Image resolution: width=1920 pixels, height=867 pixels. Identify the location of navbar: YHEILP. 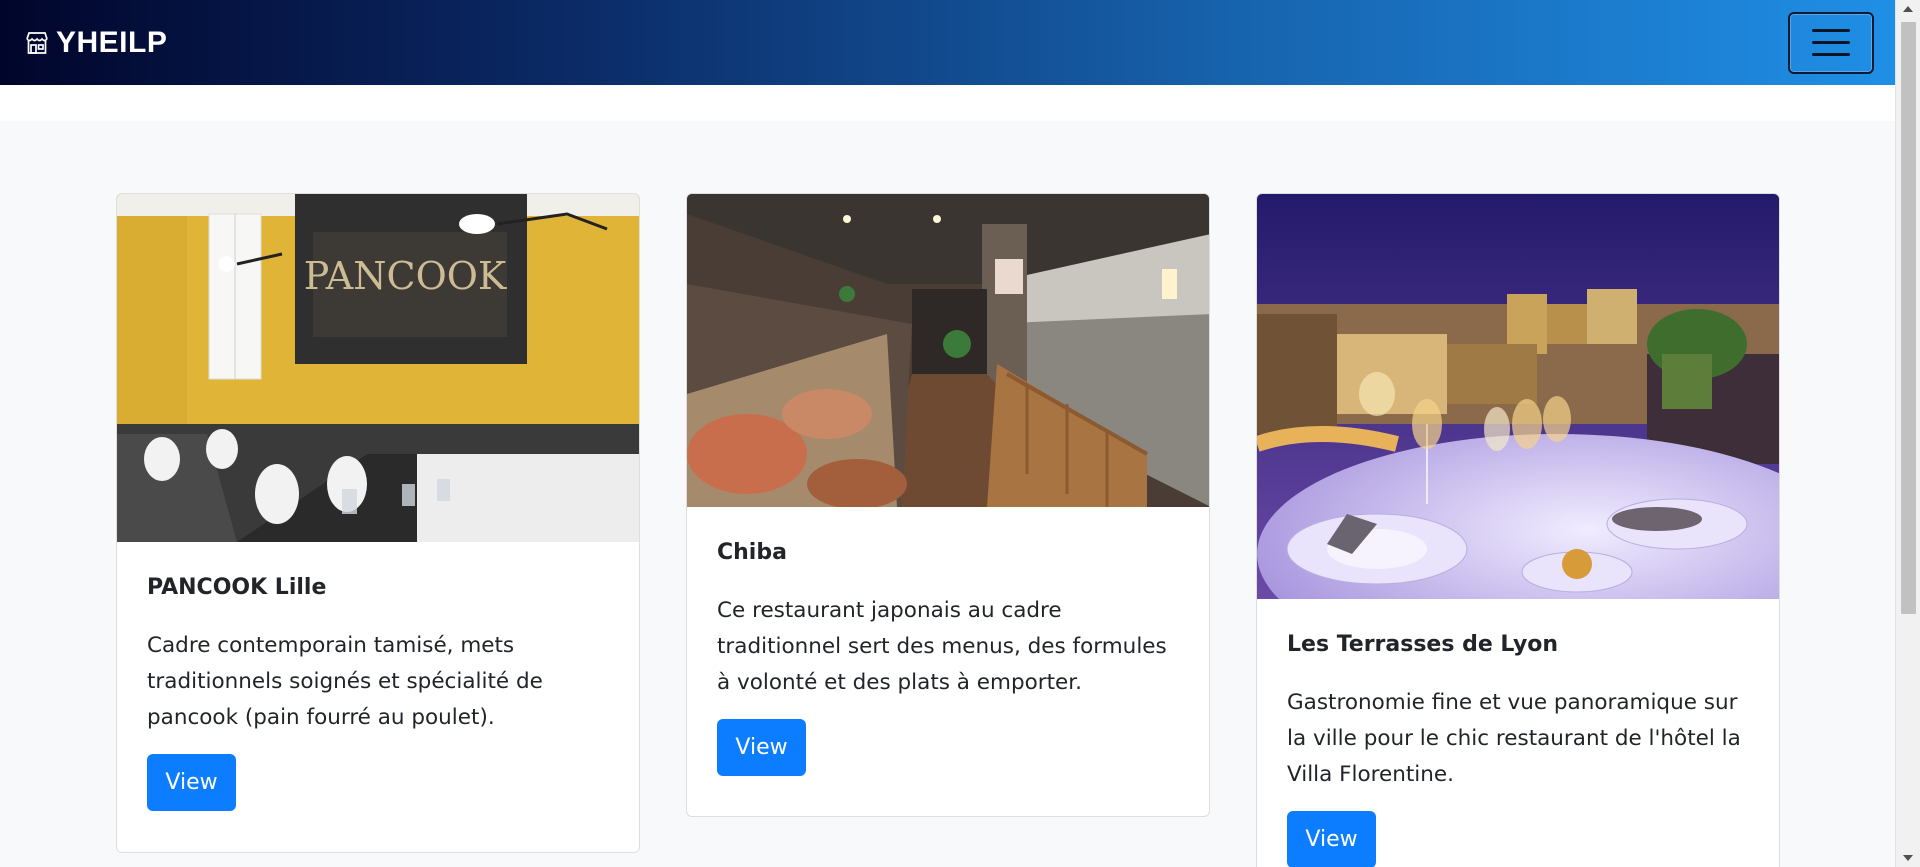
(947, 42).